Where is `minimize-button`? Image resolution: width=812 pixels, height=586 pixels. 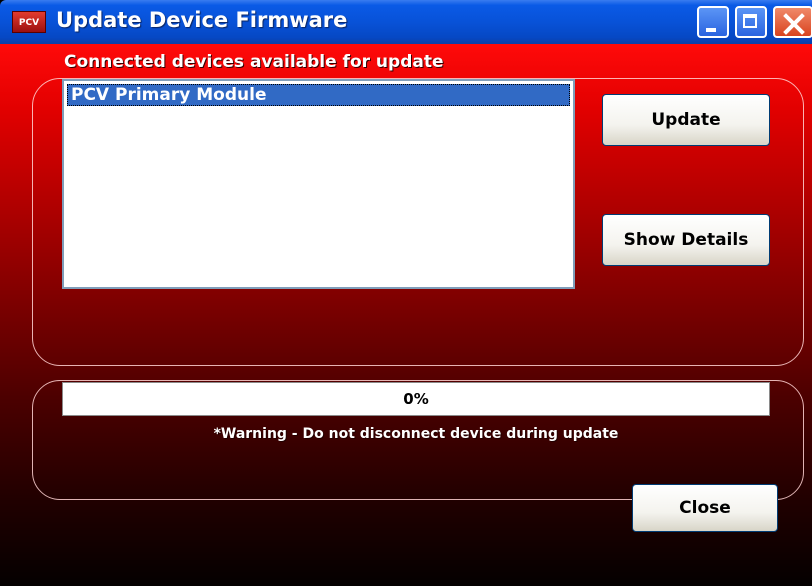 minimize-button is located at coordinates (713, 22).